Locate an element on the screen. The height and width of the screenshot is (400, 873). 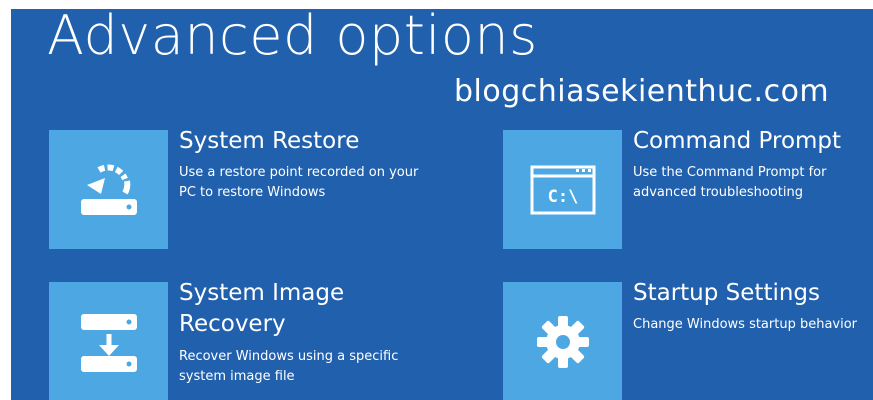
system-image-recovery-title: System Image Recovery is located at coordinates (262, 308).